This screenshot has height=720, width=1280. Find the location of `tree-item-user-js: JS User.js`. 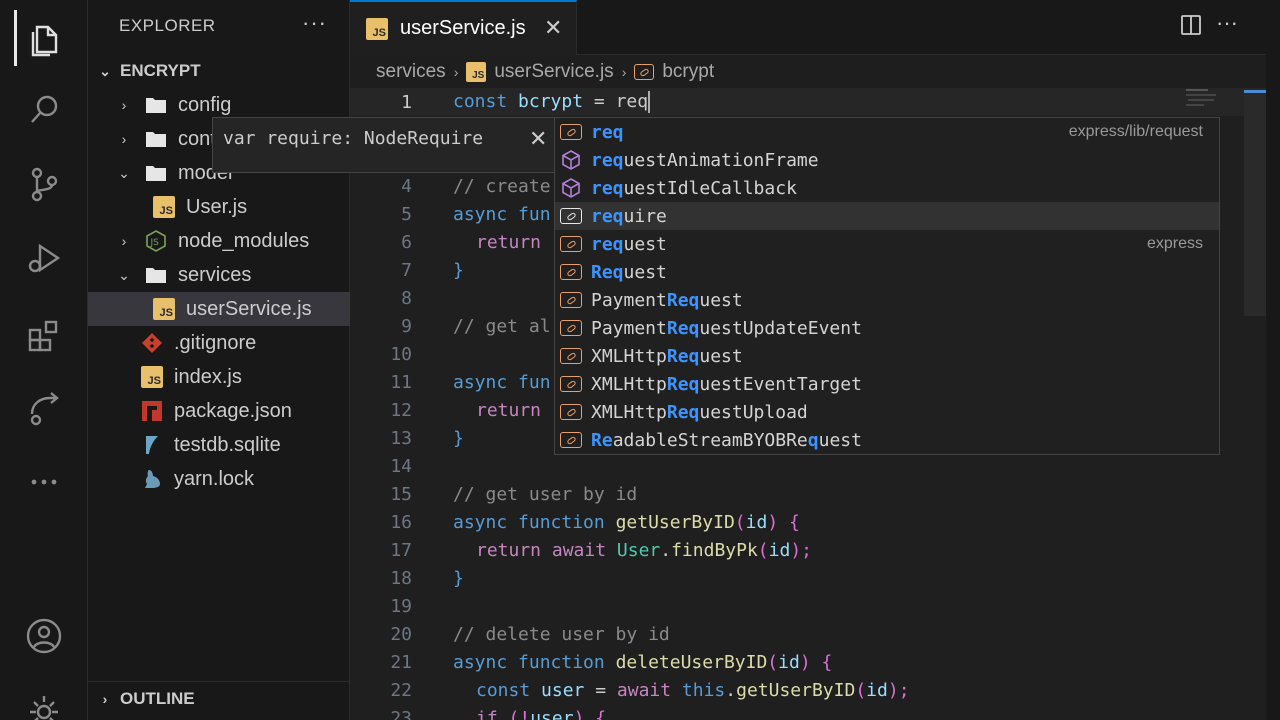

tree-item-user-js: JS User.js is located at coordinates (219, 207).